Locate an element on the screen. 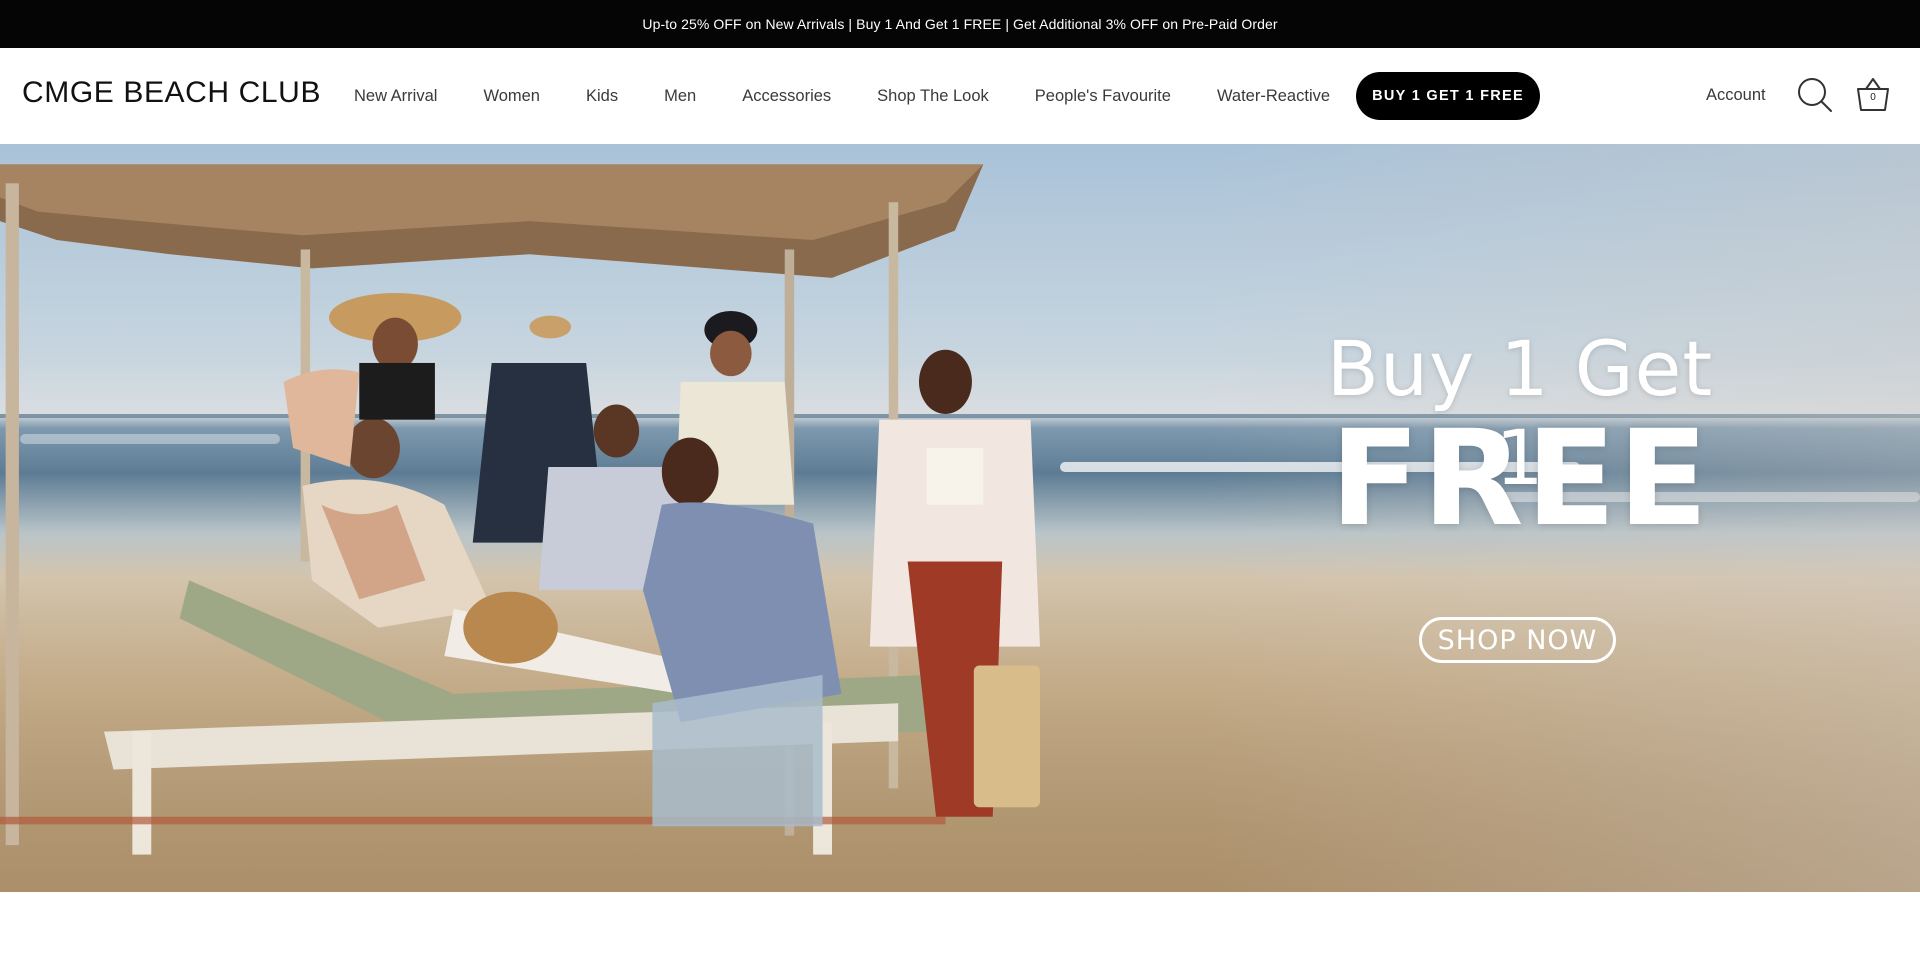  nav-item-new-arrival: New Arrival is located at coordinates (395, 96).